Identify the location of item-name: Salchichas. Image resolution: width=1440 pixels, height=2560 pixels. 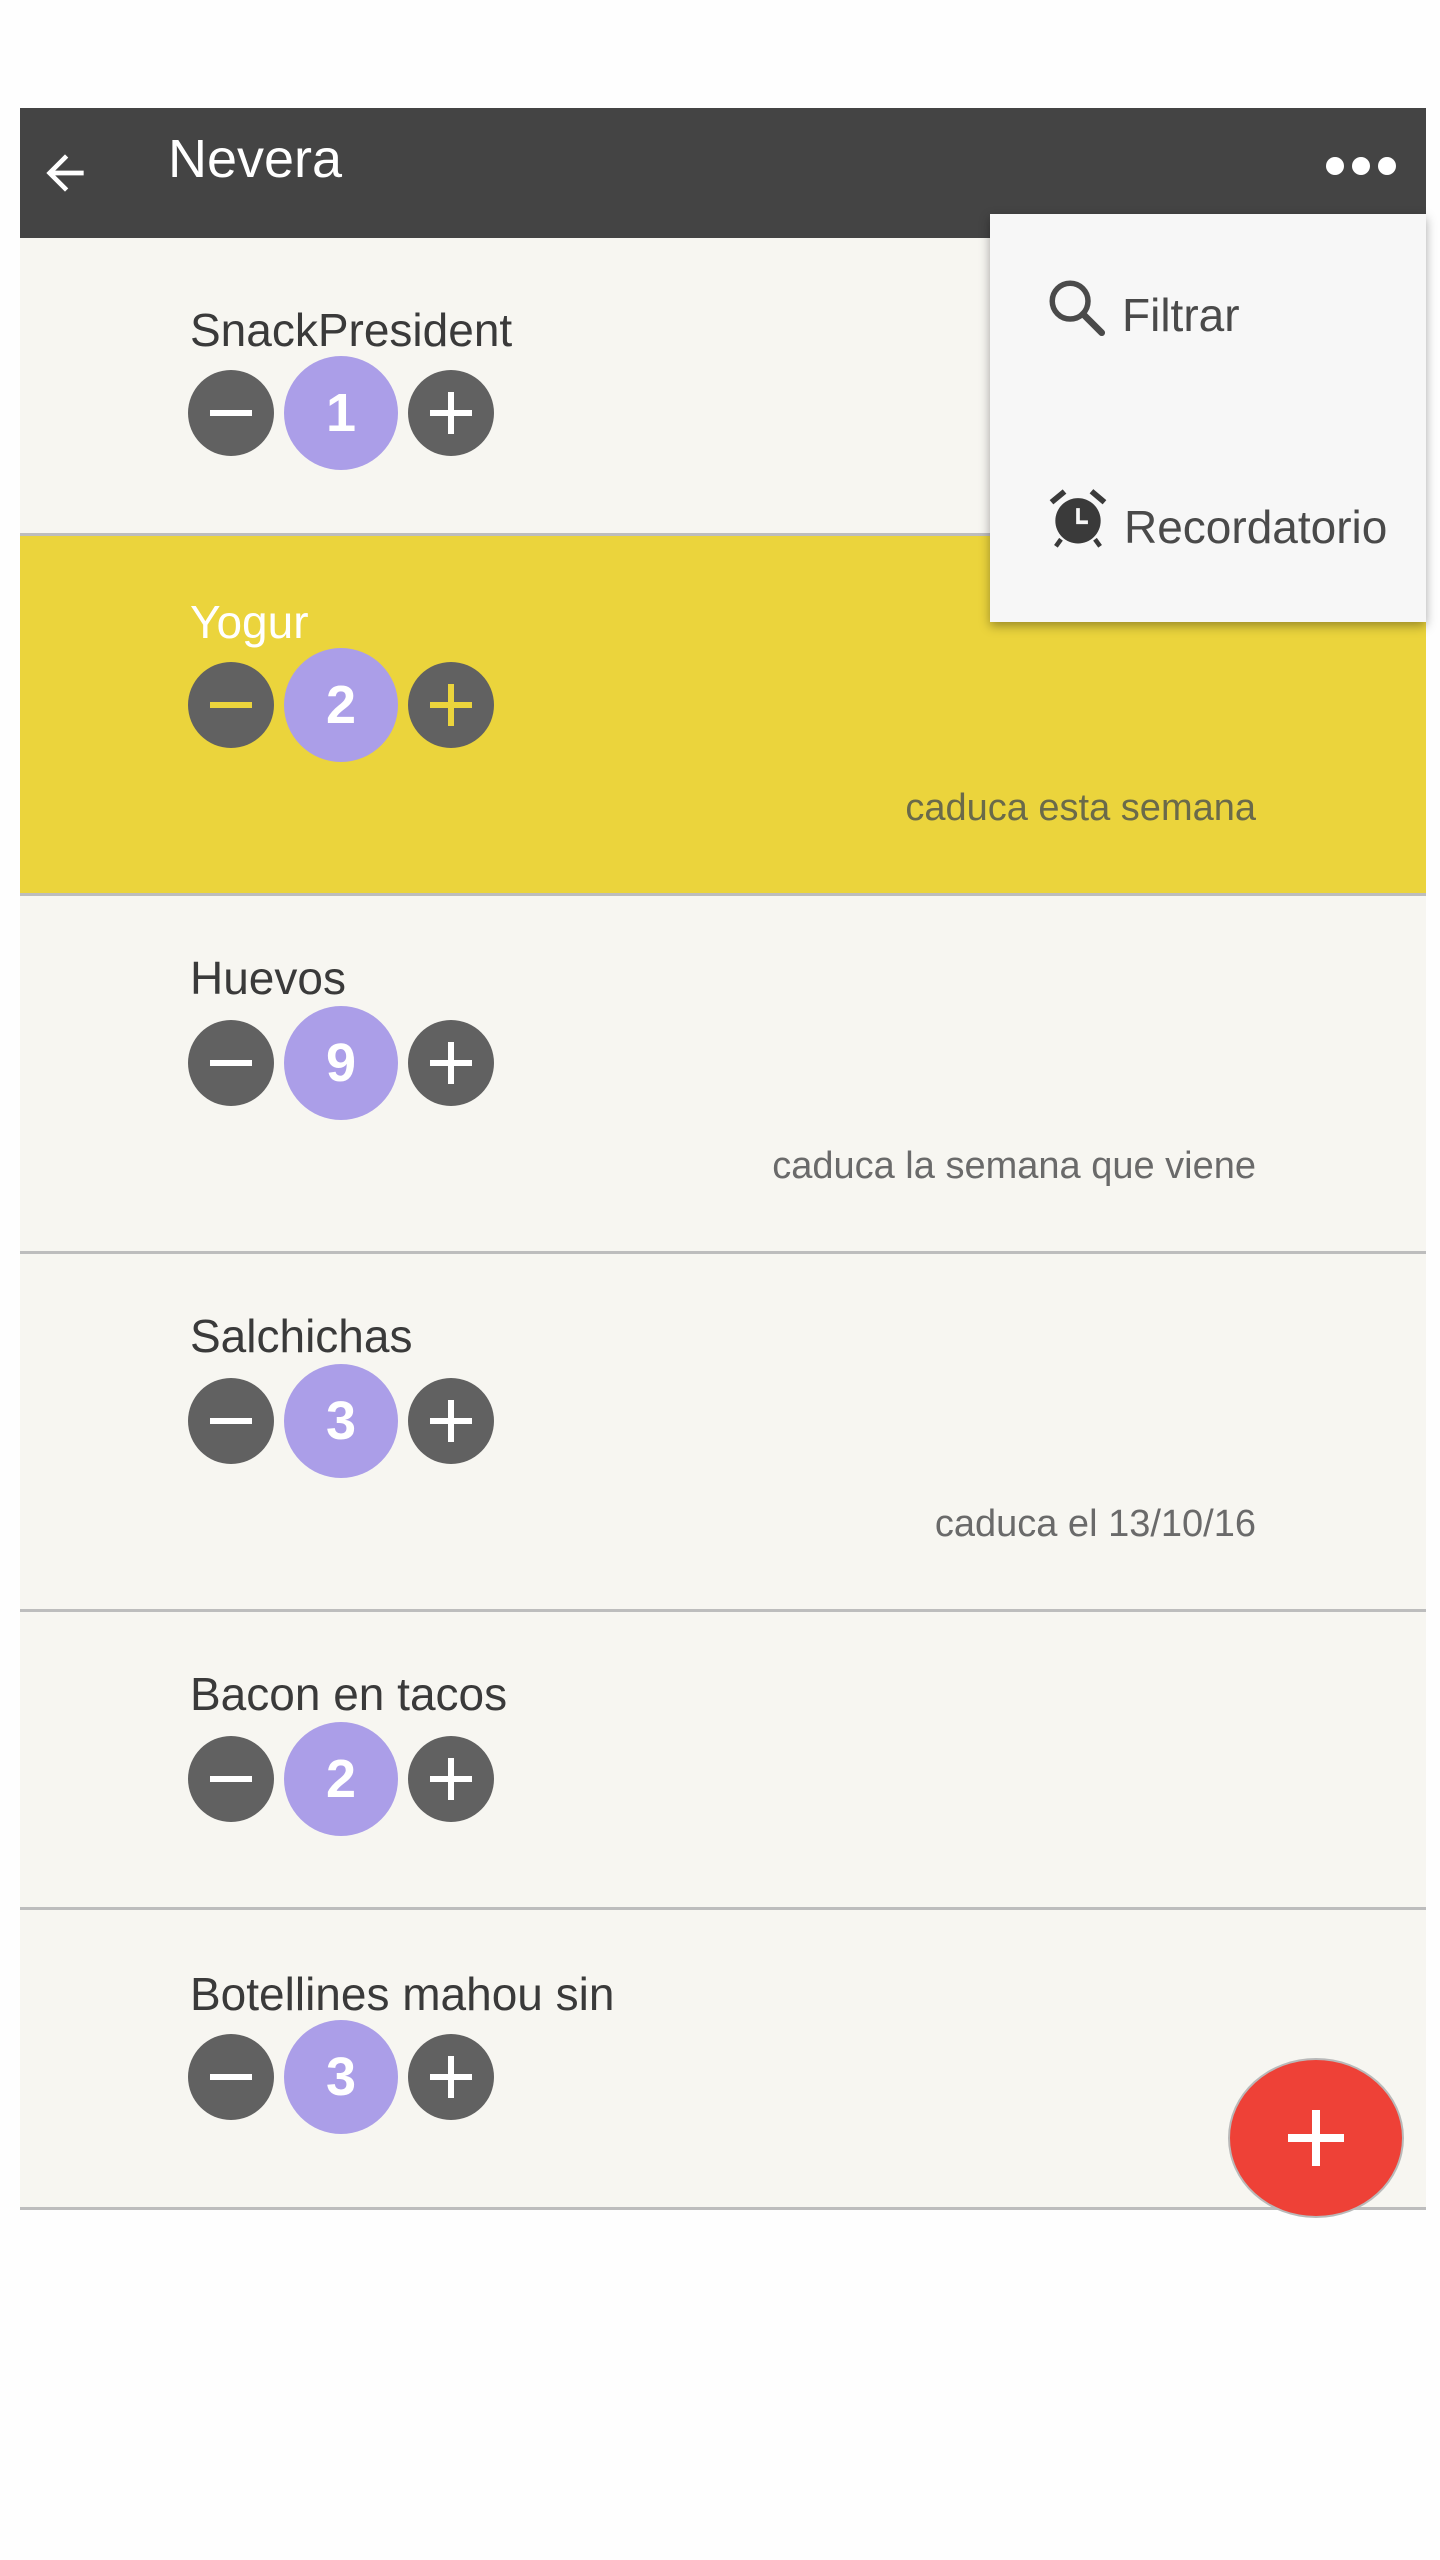
(301, 1336).